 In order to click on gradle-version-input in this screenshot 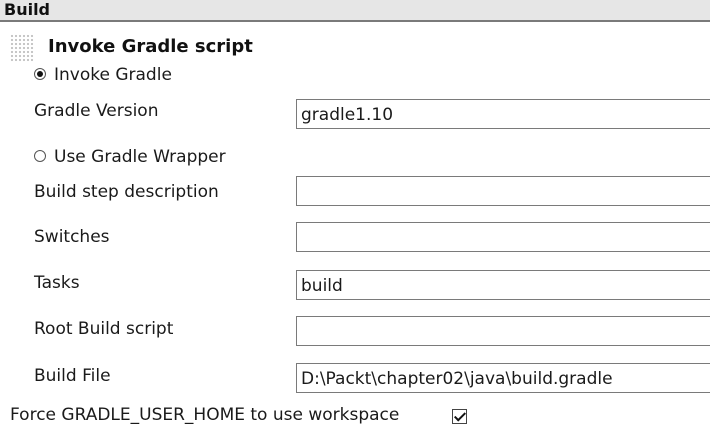, I will do `click(503, 114)`.